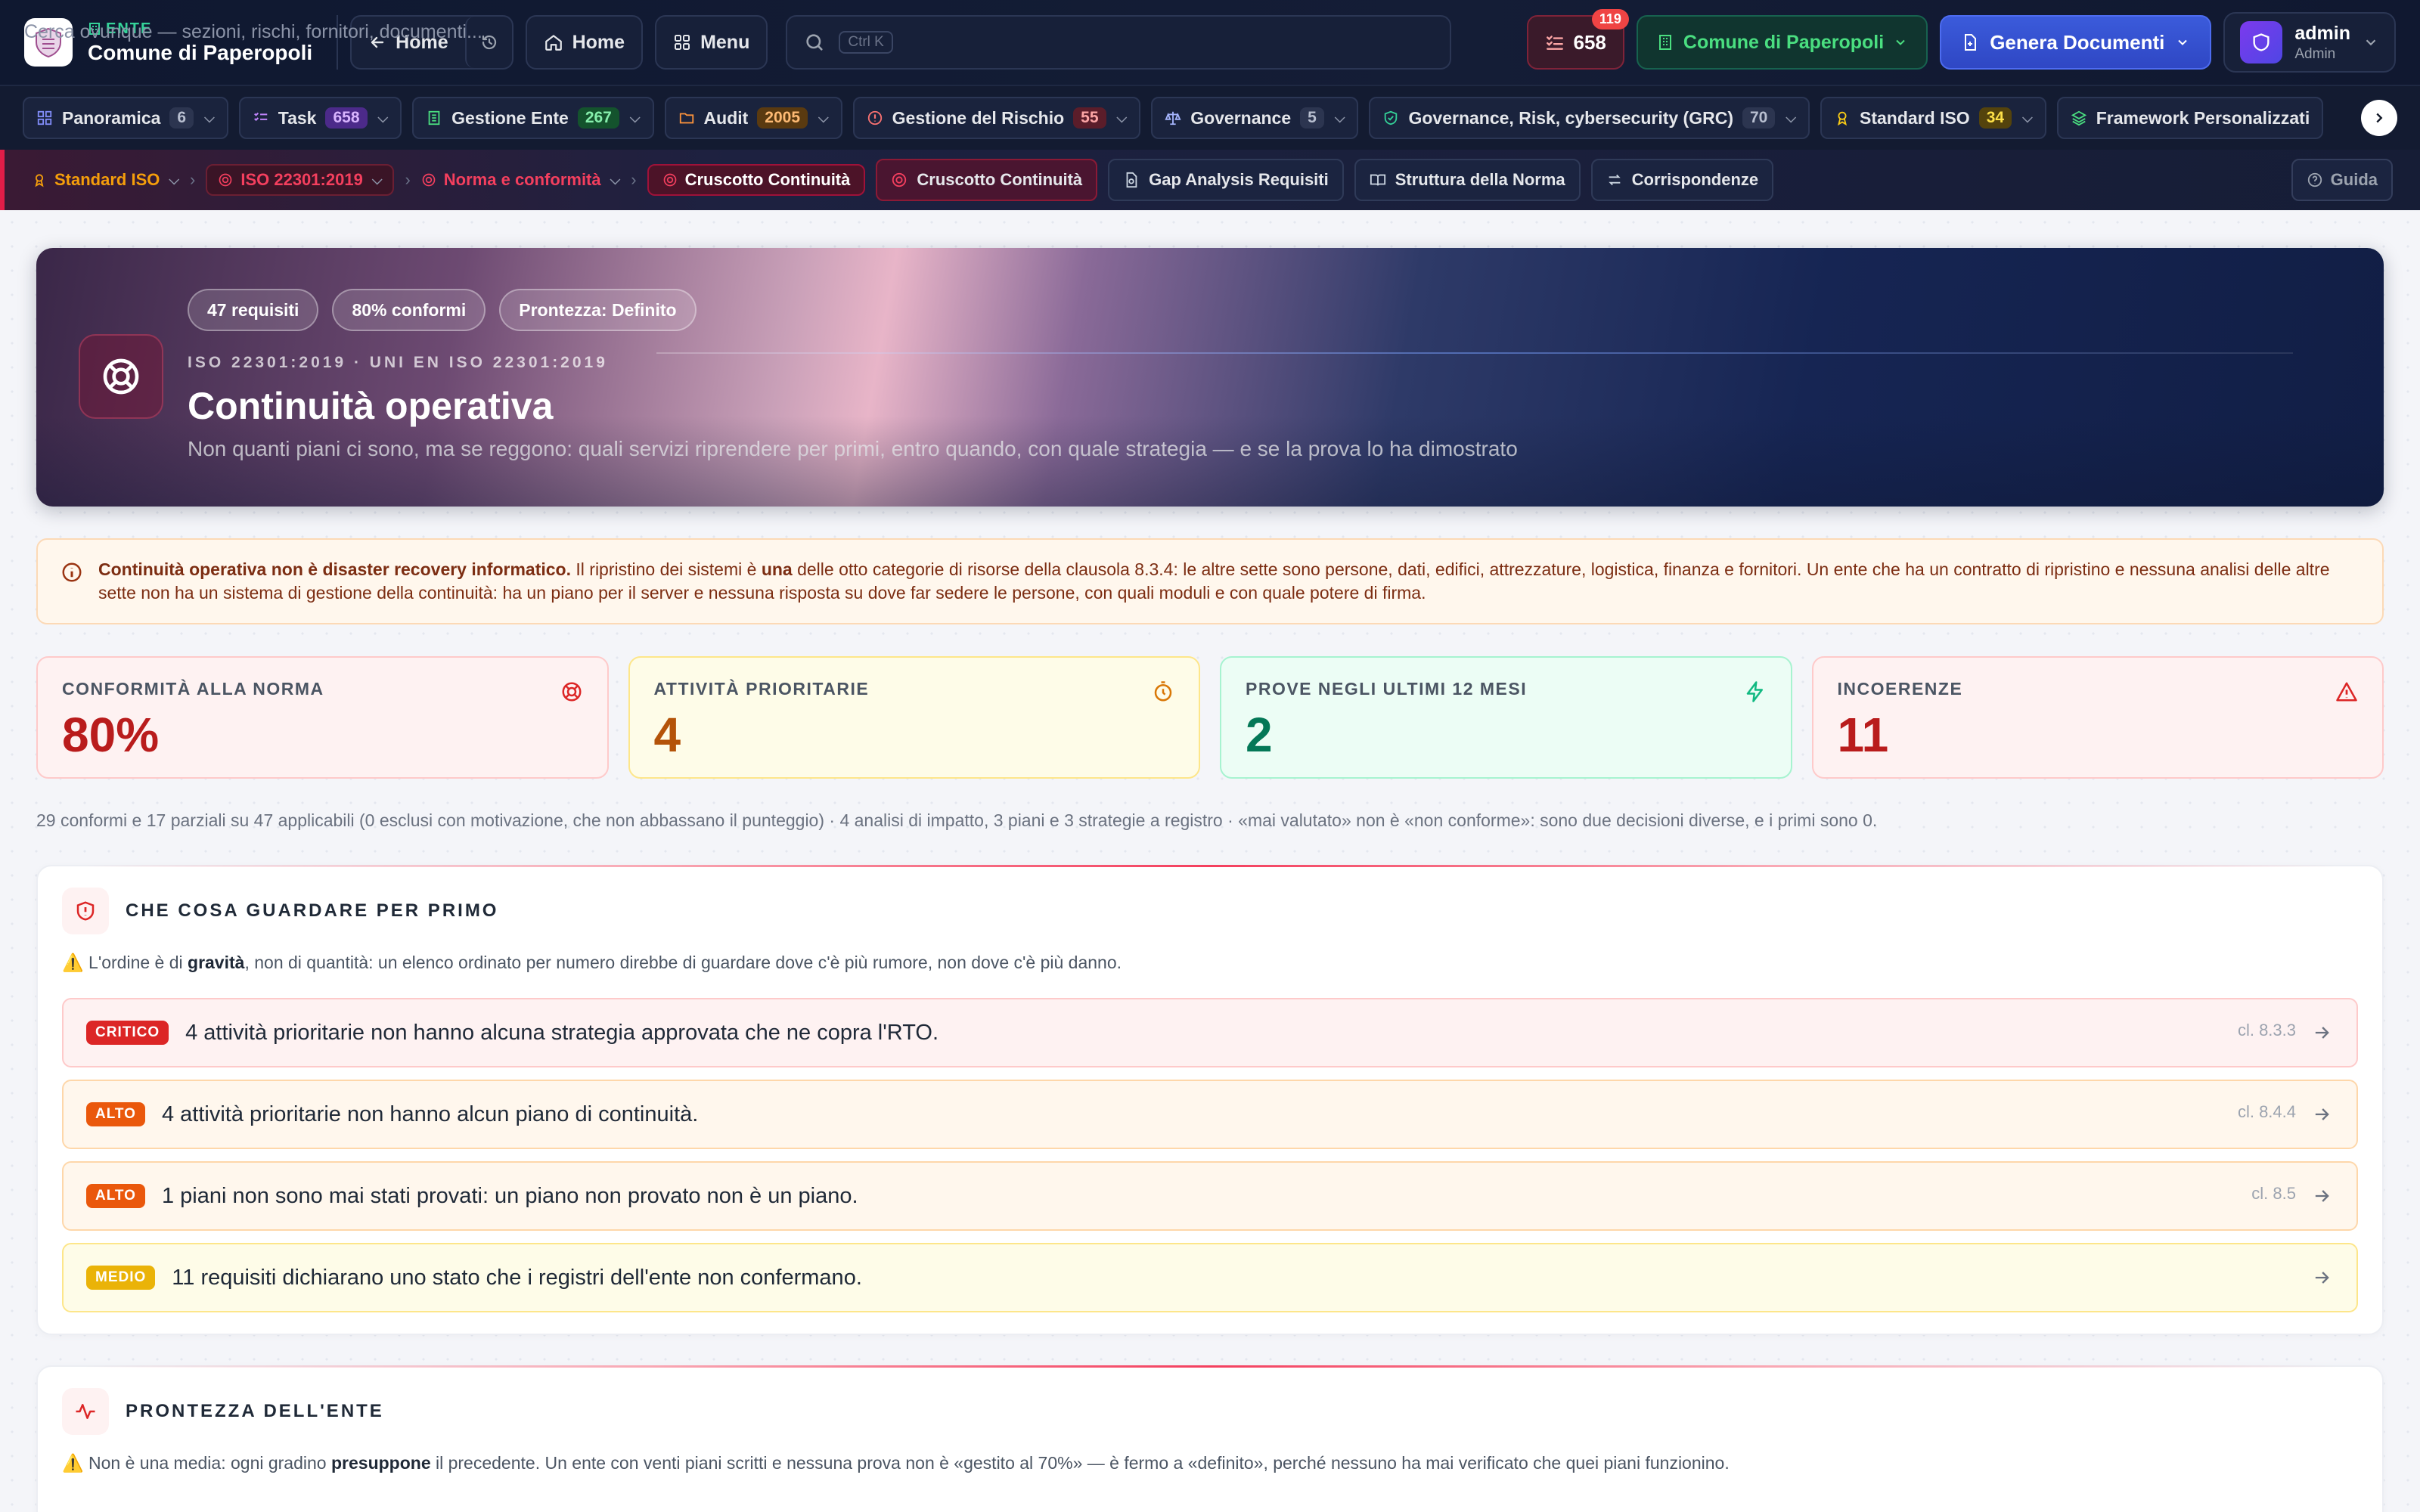  Describe the element at coordinates (1682, 180) in the screenshot. I see `tab-corrispondenze: Corrispondenze` at that location.